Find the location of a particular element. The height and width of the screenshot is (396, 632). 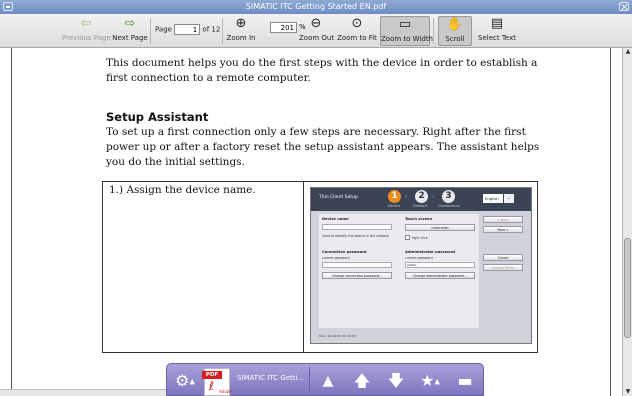

admin-current-password-label: current password is located at coordinates (419, 258).